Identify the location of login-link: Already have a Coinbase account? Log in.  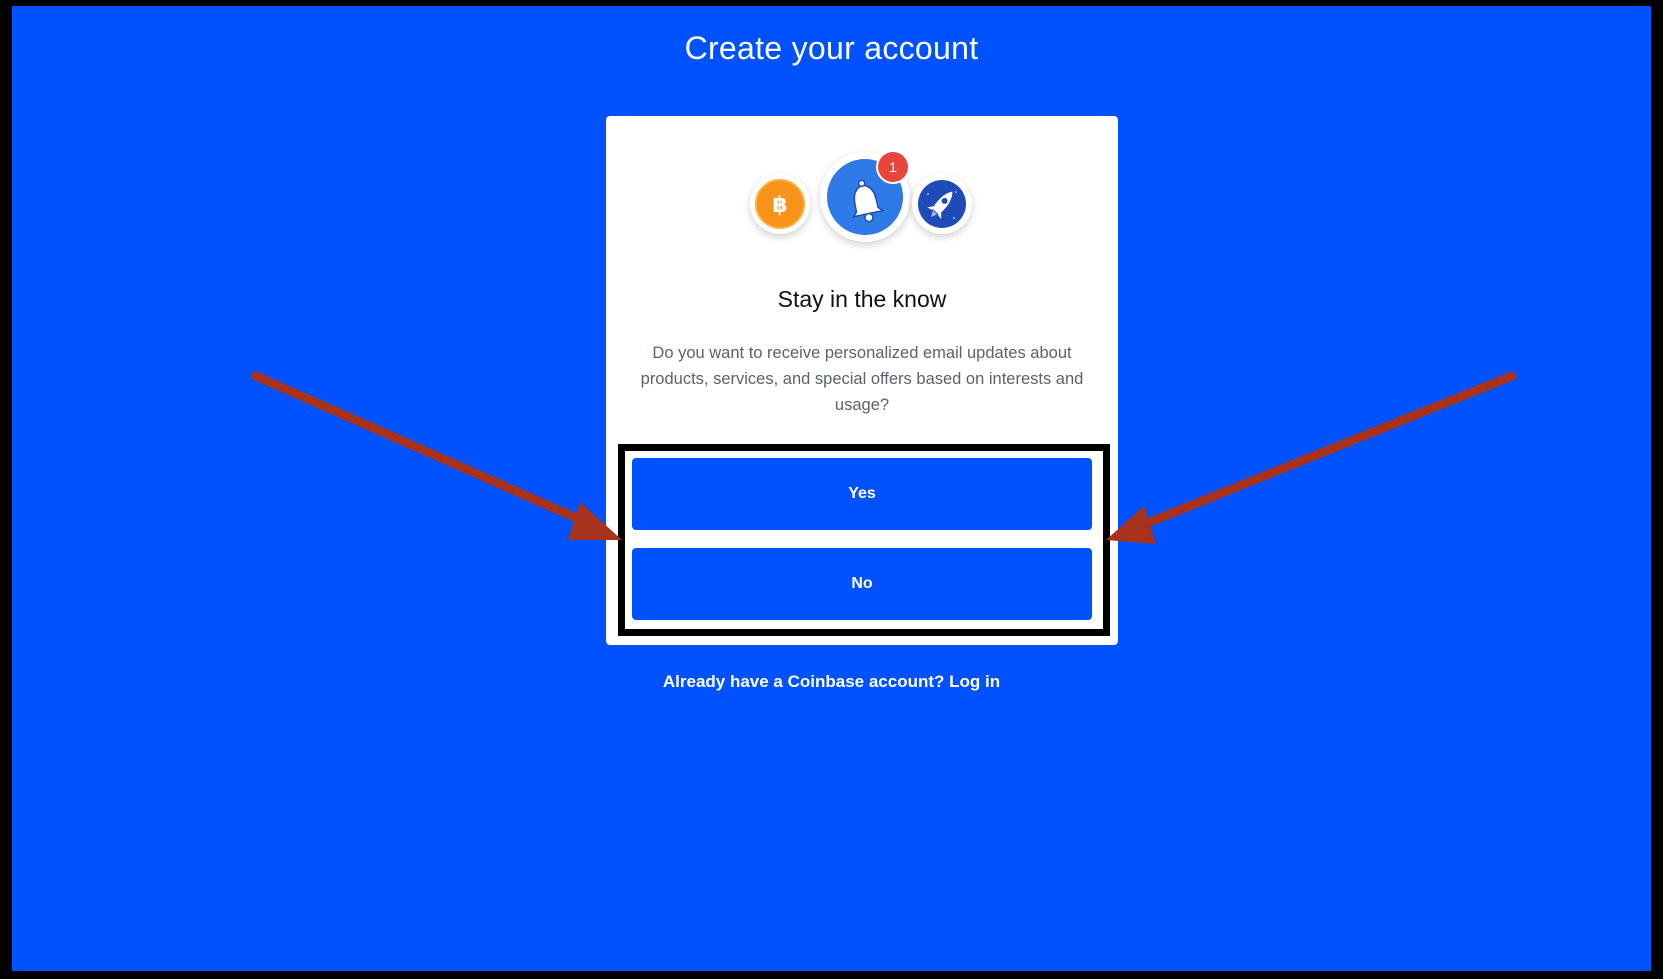
(831, 682).